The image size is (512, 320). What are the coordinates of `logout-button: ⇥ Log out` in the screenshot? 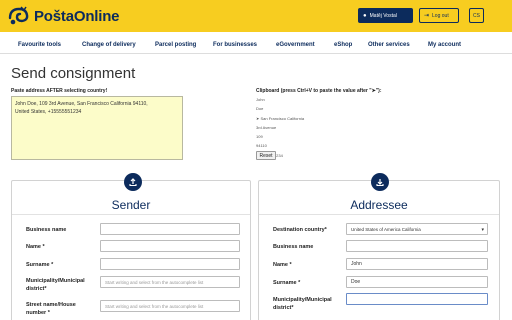 It's located at (439, 15).